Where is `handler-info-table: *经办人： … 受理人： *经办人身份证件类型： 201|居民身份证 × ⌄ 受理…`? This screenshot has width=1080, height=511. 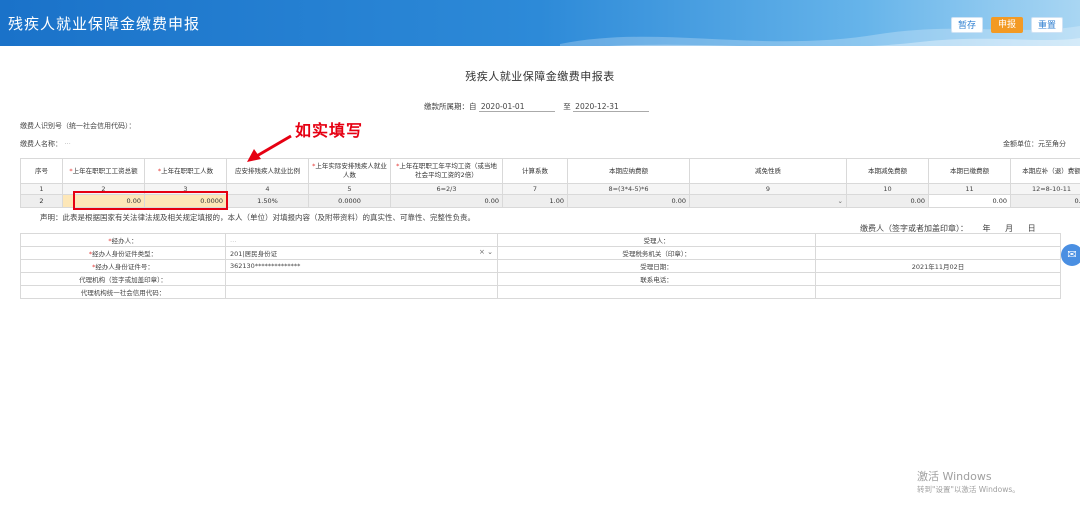 handler-info-table: *经办人： … 受理人： *经办人身份证件类型： 201|居民身份证 × ⌄ 受理… is located at coordinates (540, 266).